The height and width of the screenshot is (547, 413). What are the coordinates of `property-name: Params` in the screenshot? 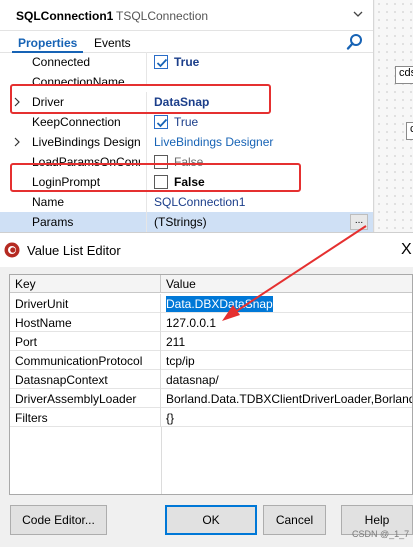 It's located at (53, 222).